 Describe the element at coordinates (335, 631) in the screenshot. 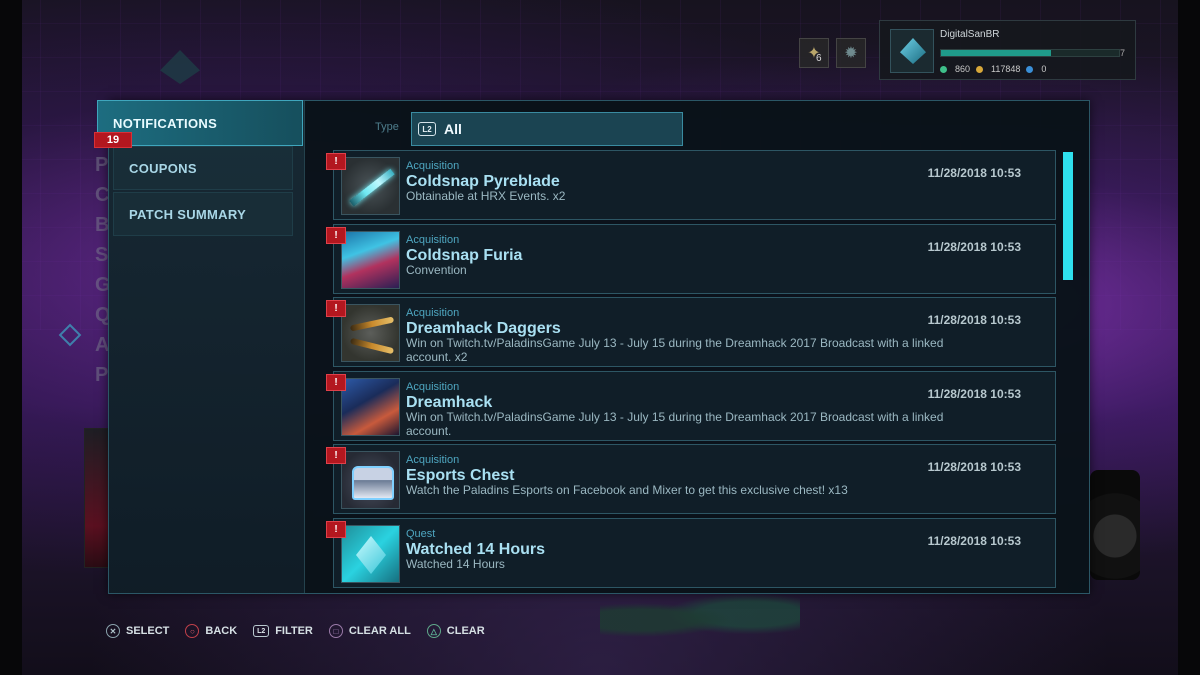

I see `square-button-icon: □` at that location.